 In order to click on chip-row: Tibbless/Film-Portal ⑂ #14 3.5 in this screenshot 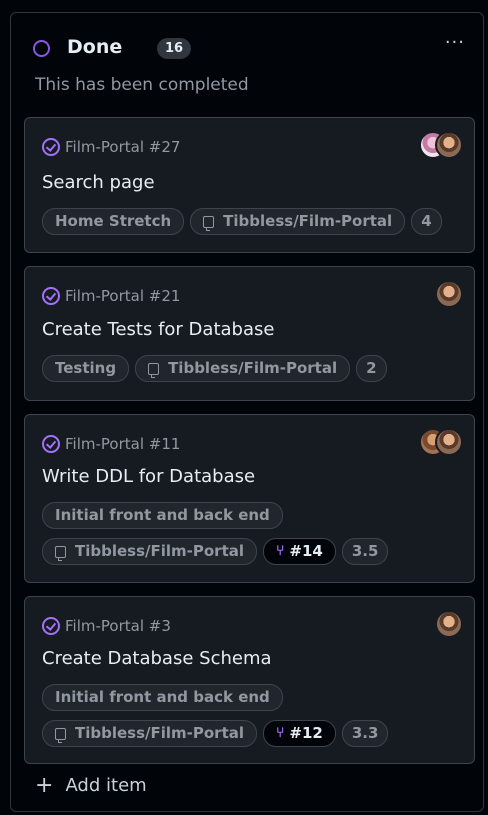, I will do `click(218, 551)`.